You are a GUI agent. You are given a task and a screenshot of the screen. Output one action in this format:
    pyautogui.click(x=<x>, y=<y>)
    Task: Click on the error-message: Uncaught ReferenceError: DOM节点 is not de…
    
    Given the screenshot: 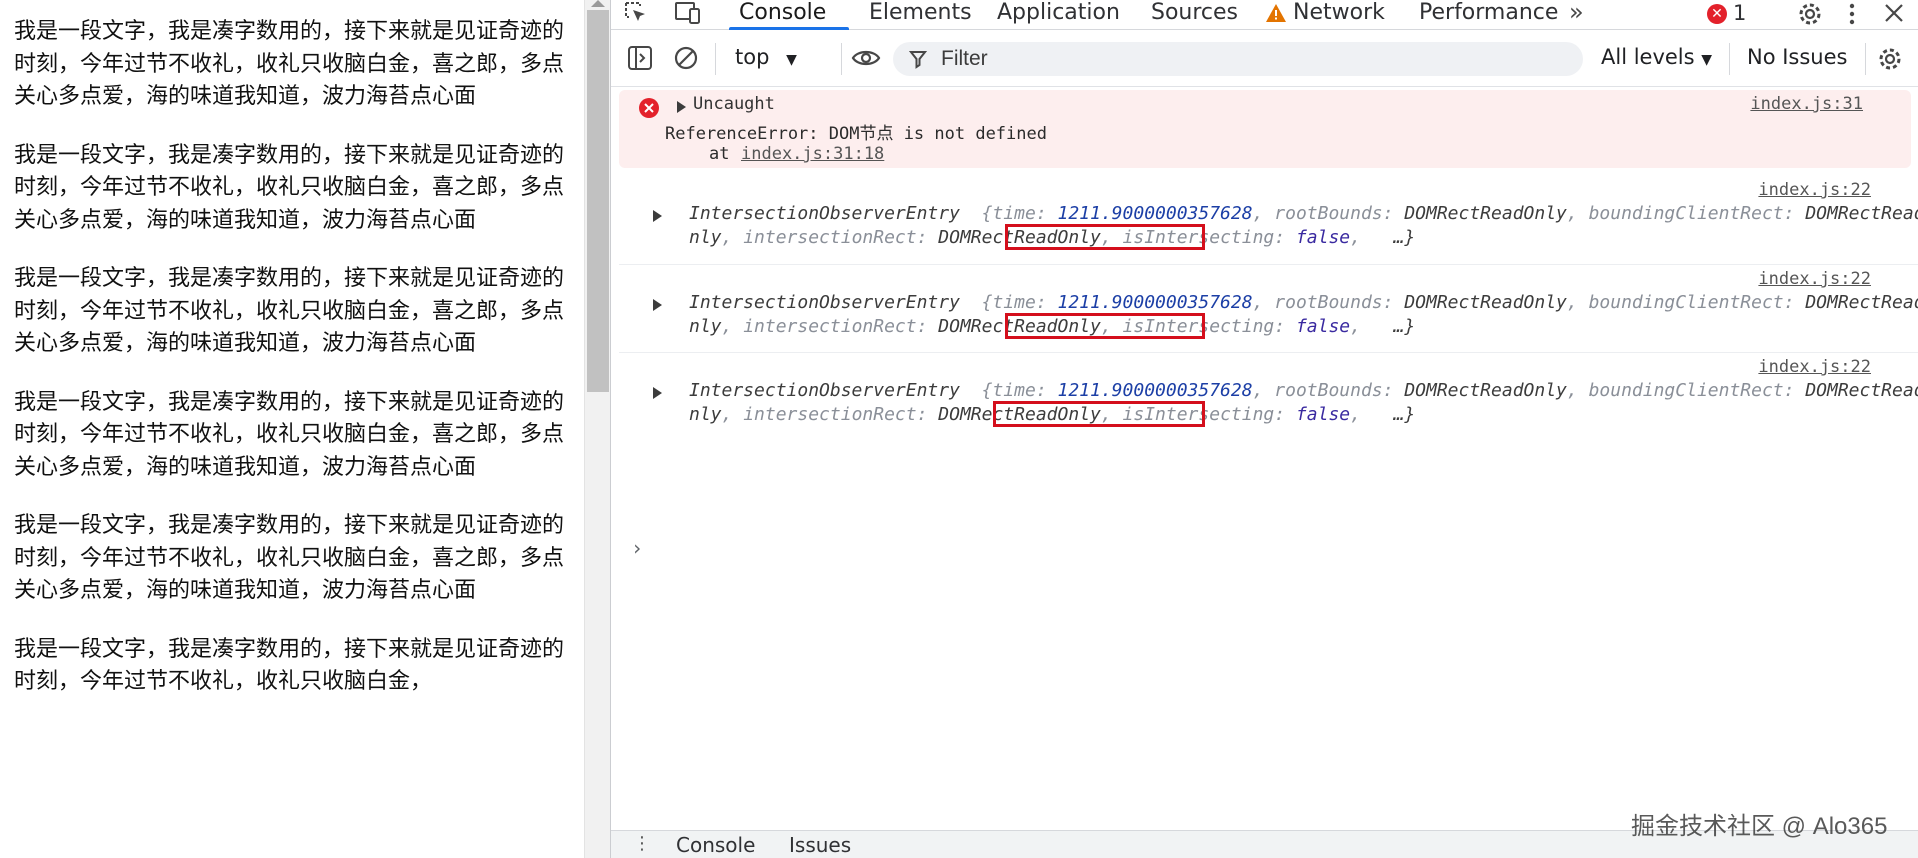 What is the action you would take?
    pyautogui.click(x=1265, y=129)
    